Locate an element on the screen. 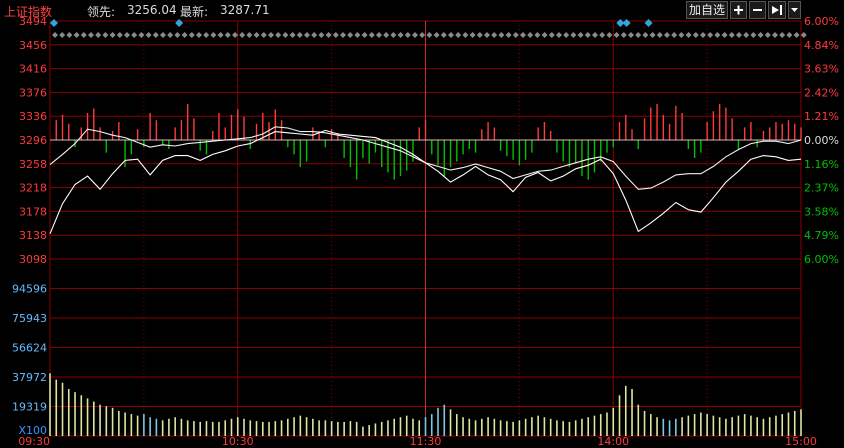 This screenshot has height=448, width=844. percent-tick-label: 1.21% is located at coordinates (821, 116).